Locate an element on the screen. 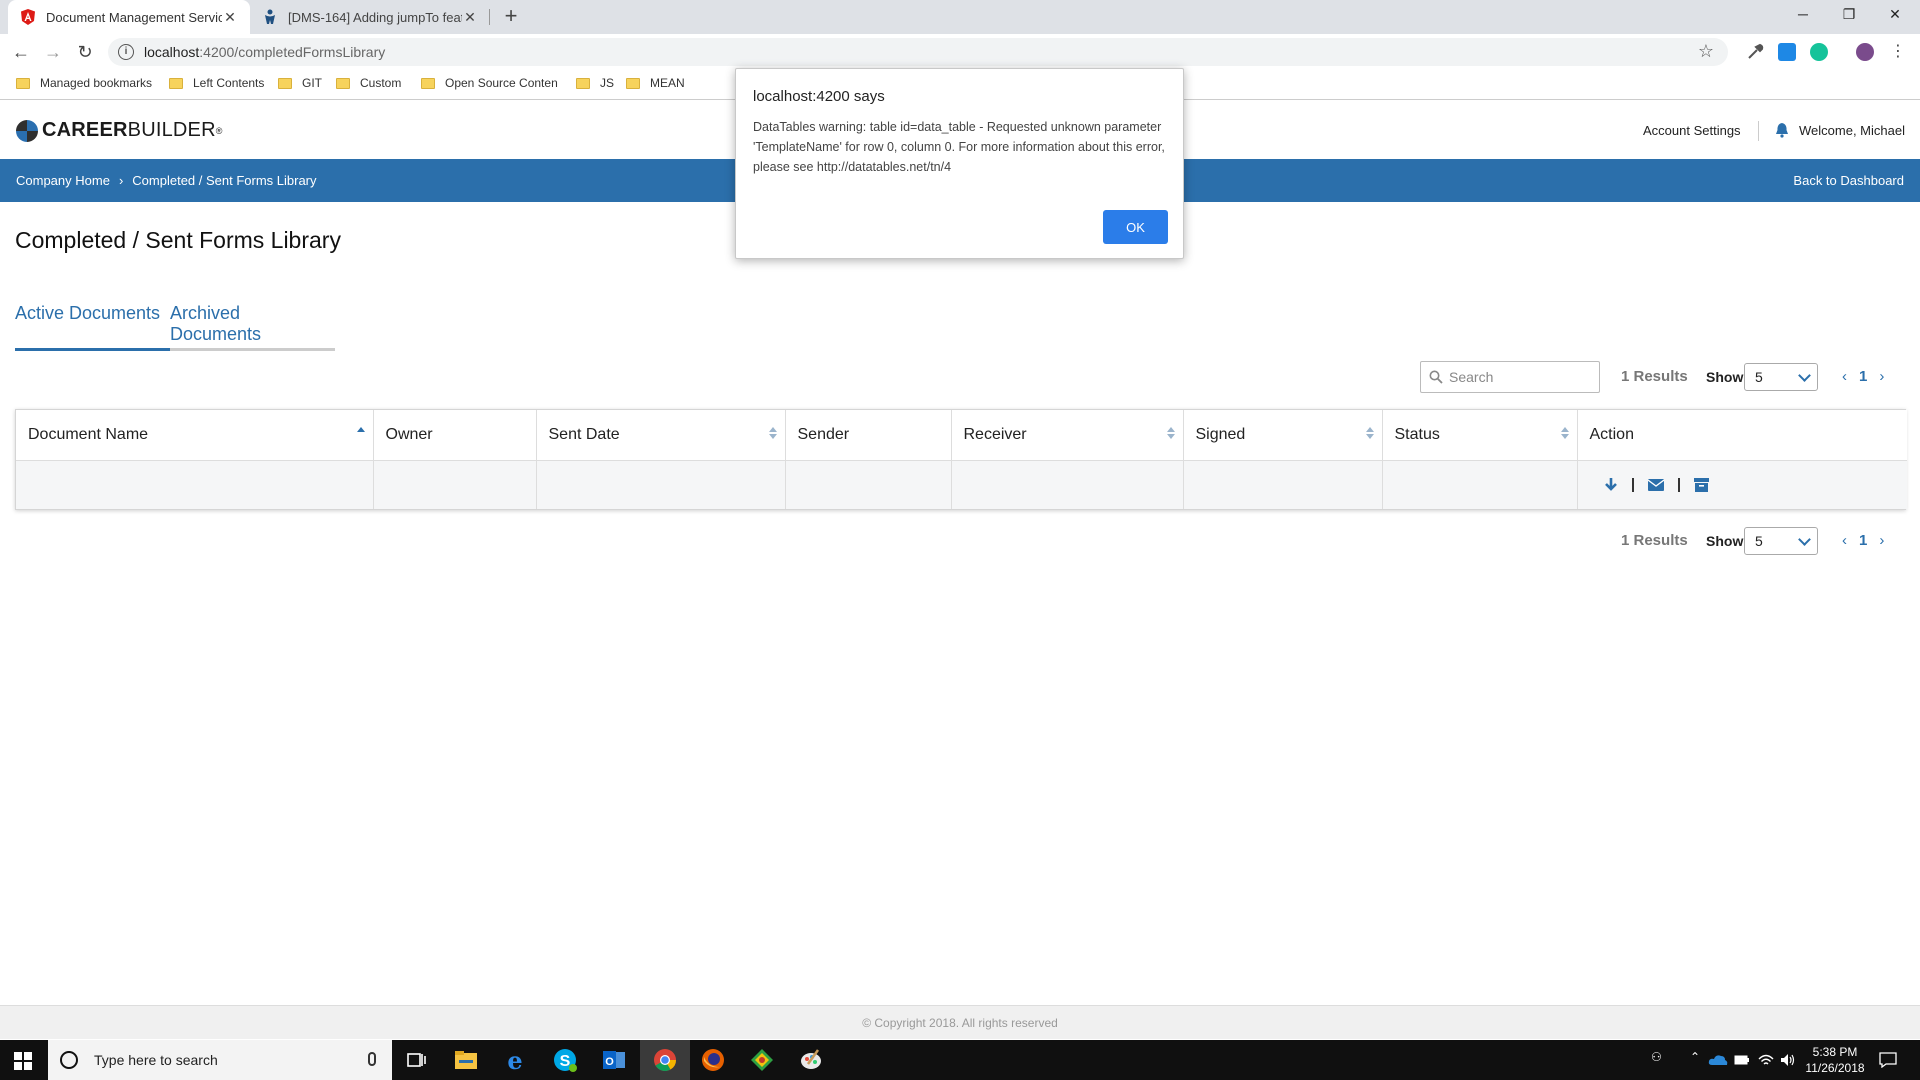 The height and width of the screenshot is (1080, 1920). col-document-name: Document Name is located at coordinates (195, 435).